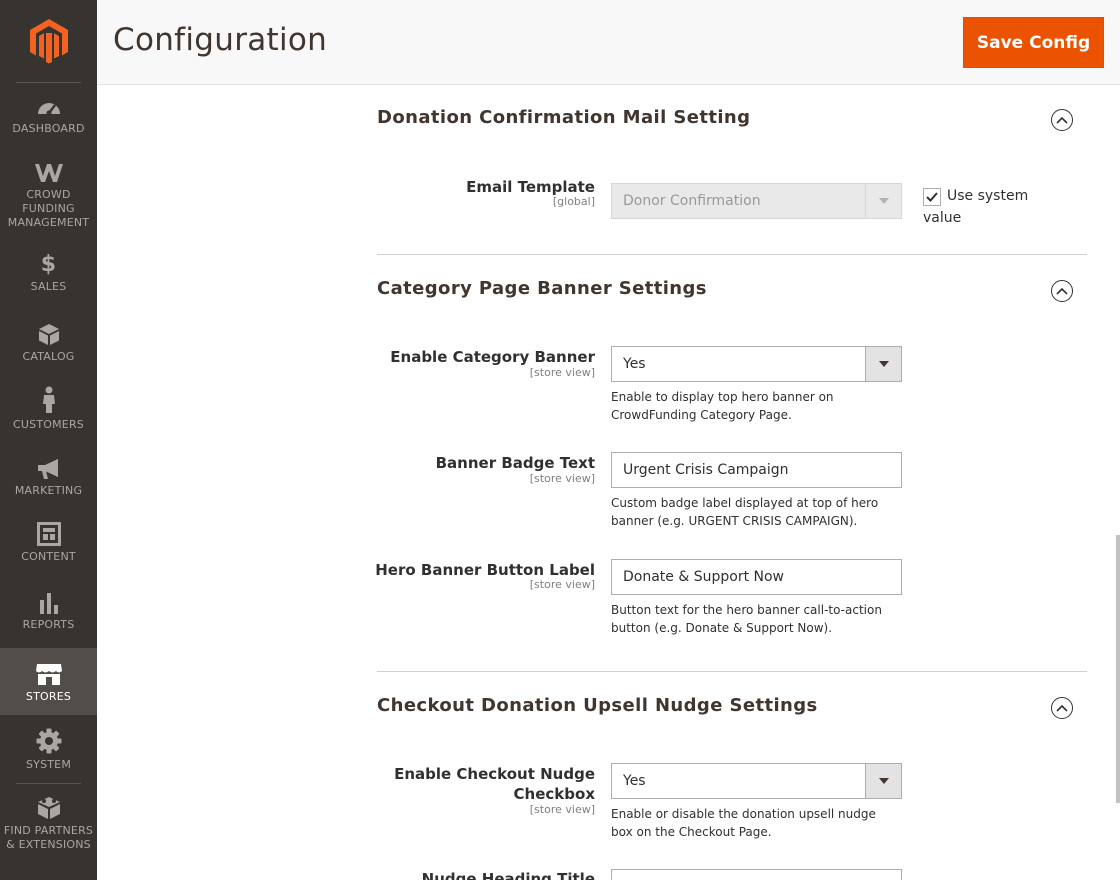  Describe the element at coordinates (573, 201) in the screenshot. I see `field-scope: [global]` at that location.